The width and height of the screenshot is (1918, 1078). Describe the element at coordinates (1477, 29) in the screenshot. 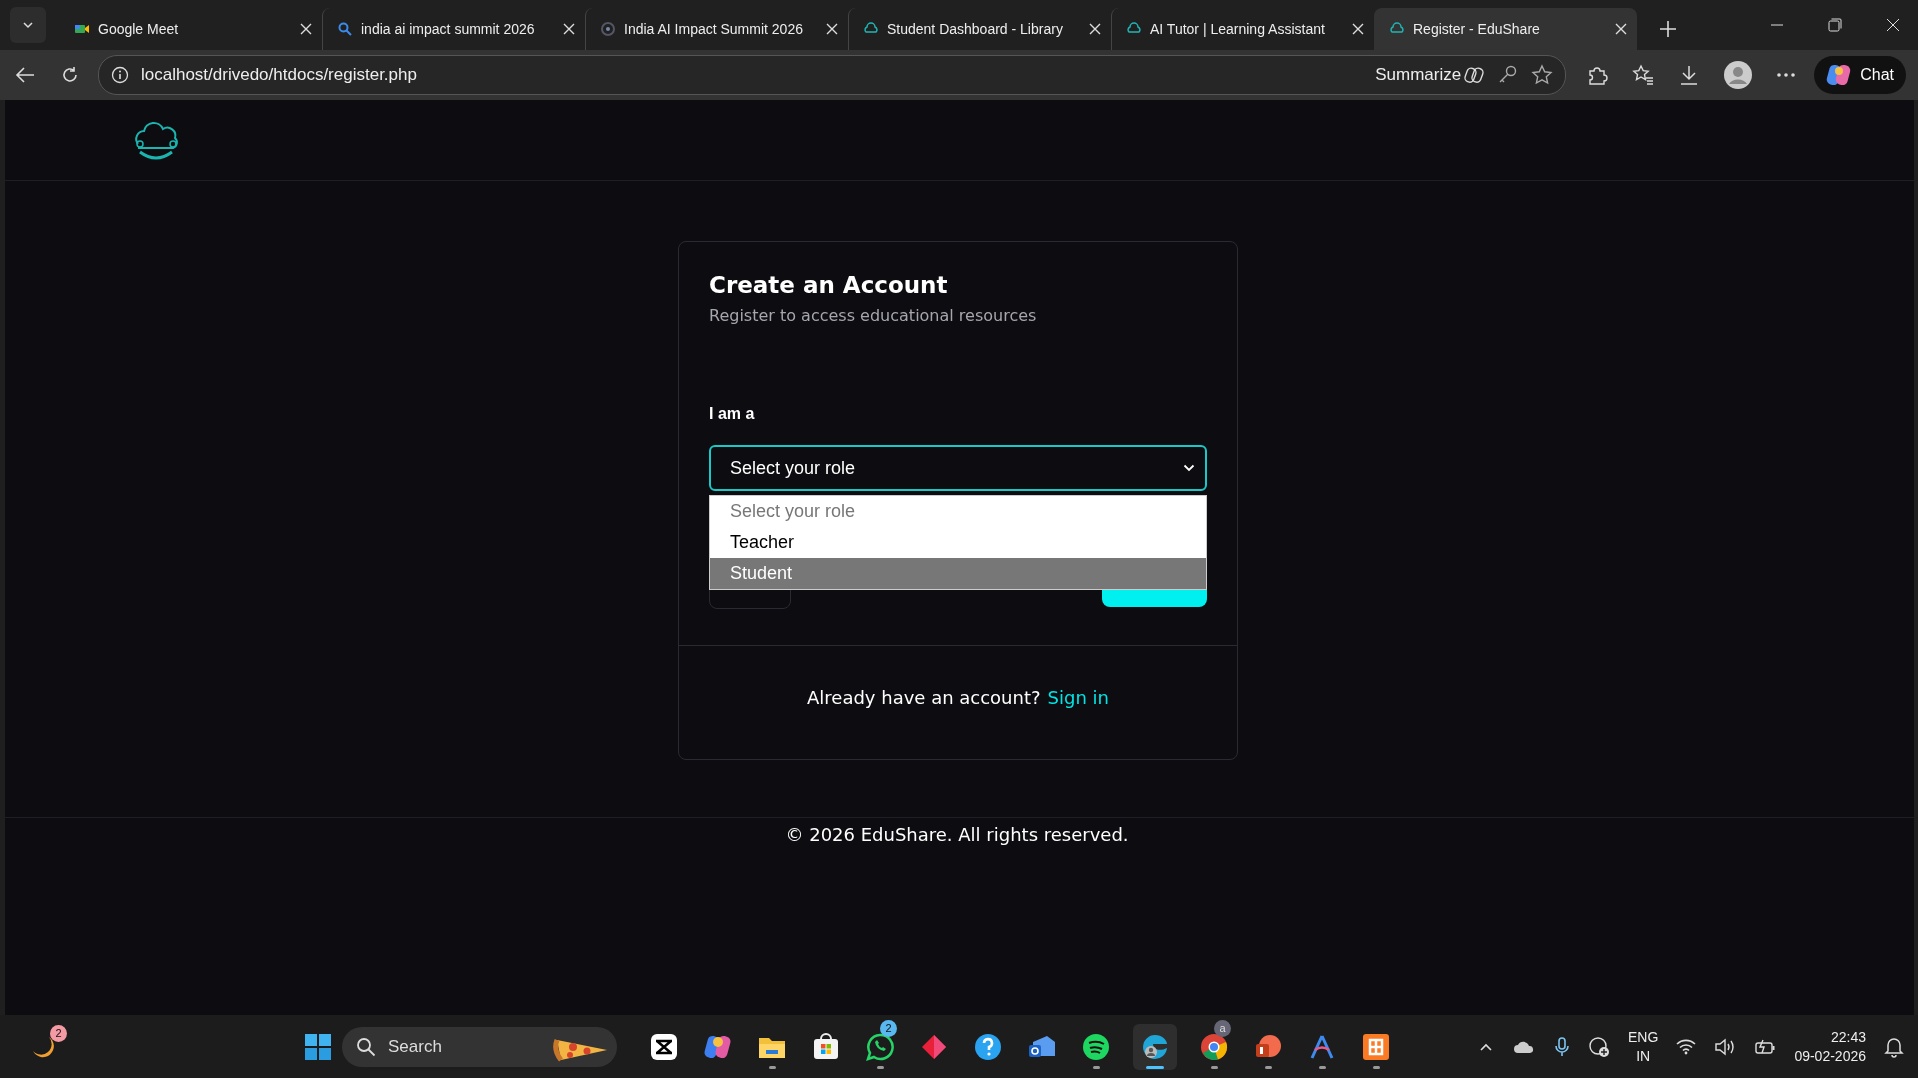

I see `tab-title: Register - EduShare` at that location.